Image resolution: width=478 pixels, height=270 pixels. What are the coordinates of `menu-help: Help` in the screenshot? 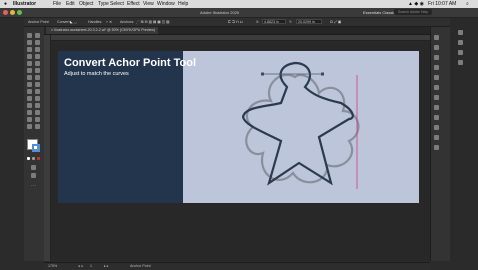 It's located at (183, 4).